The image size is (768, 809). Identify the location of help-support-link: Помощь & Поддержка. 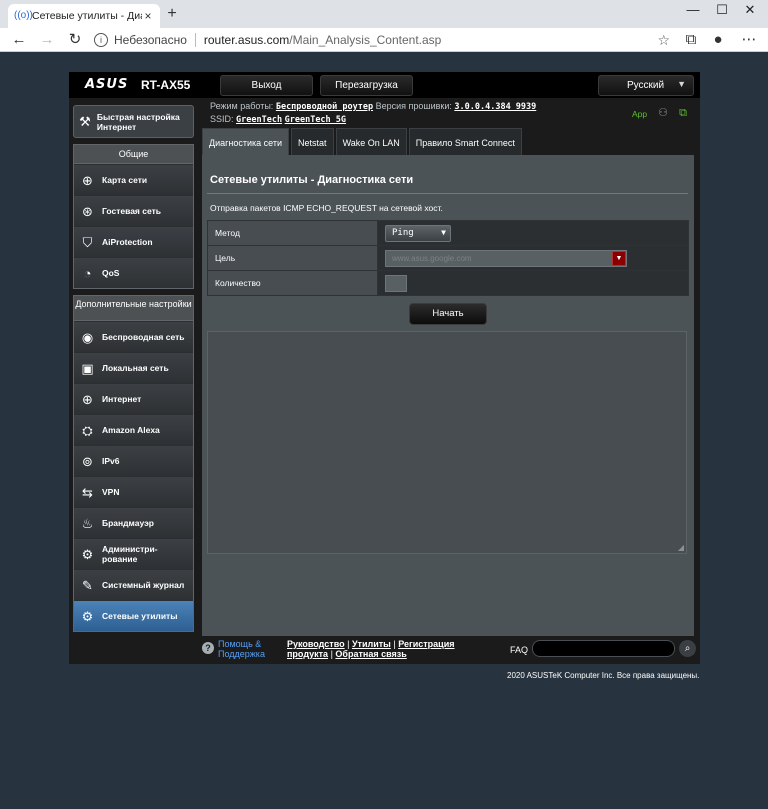
(248, 649).